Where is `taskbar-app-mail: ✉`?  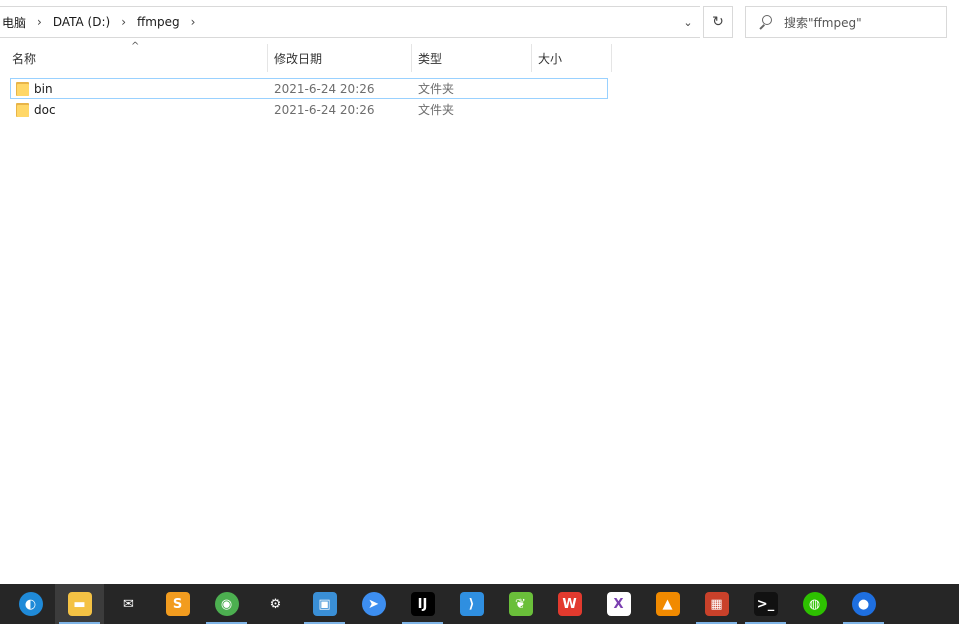 taskbar-app-mail: ✉ is located at coordinates (128, 604).